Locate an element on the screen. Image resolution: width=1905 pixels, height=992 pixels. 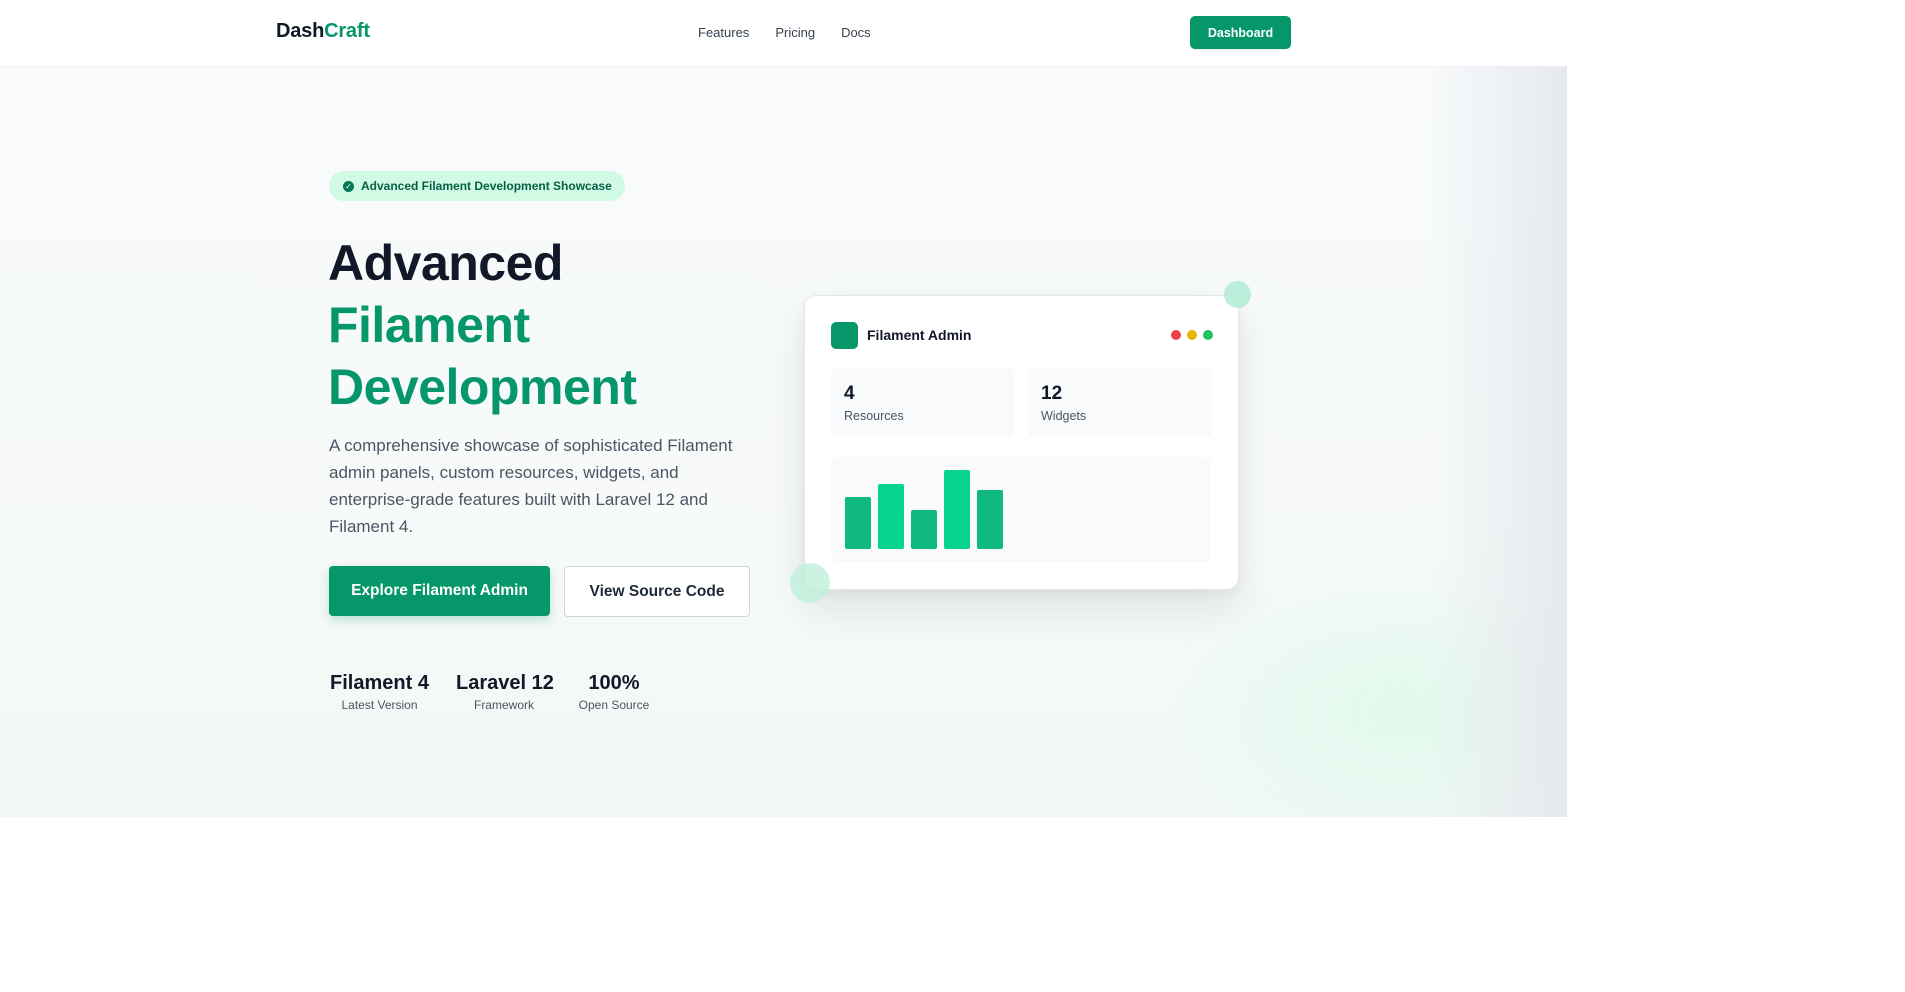
metric-value: 4 is located at coordinates (849, 393).